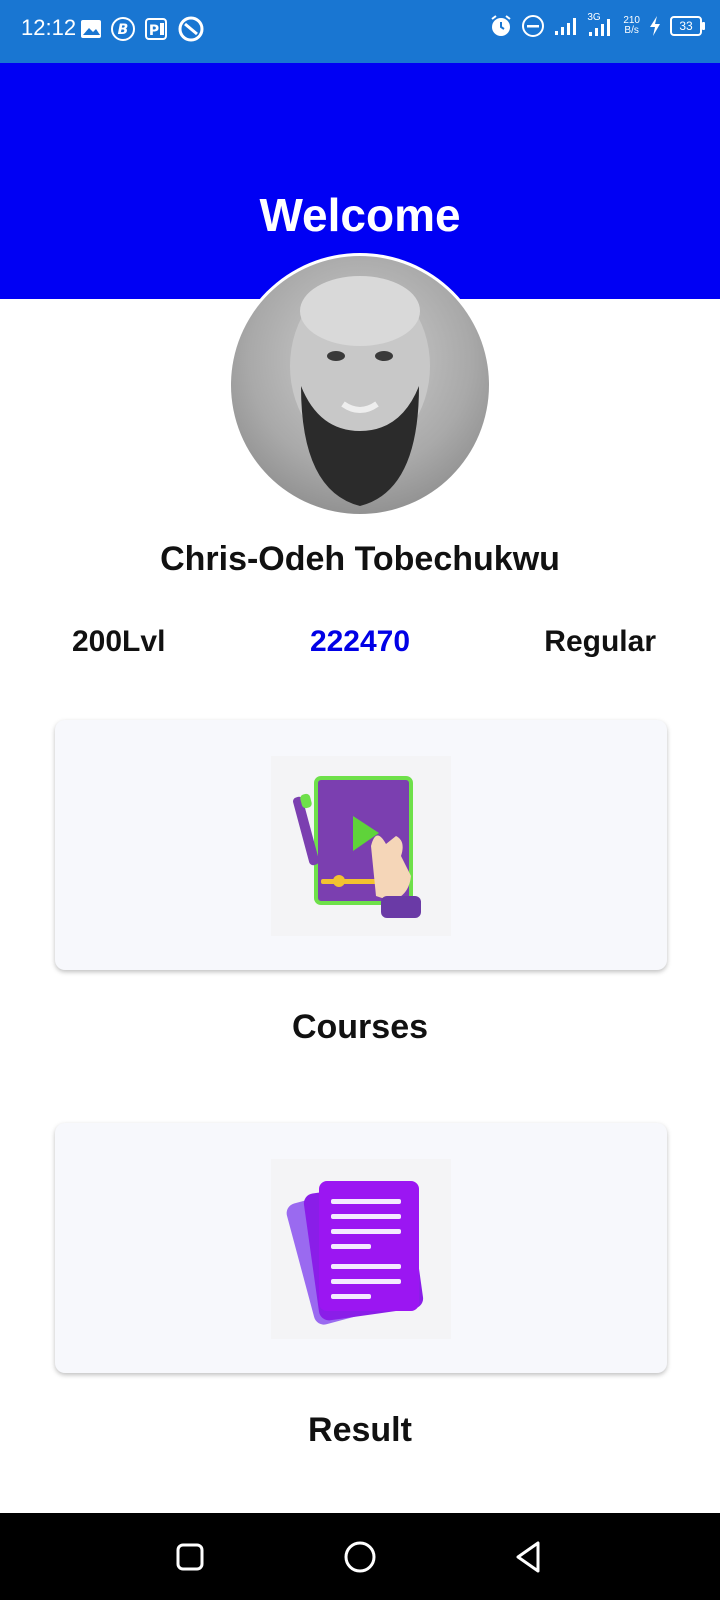 Image resolution: width=720 pixels, height=1600 pixels. Describe the element at coordinates (631, 30) in the screenshot. I see `speed-unit: B/s` at that location.